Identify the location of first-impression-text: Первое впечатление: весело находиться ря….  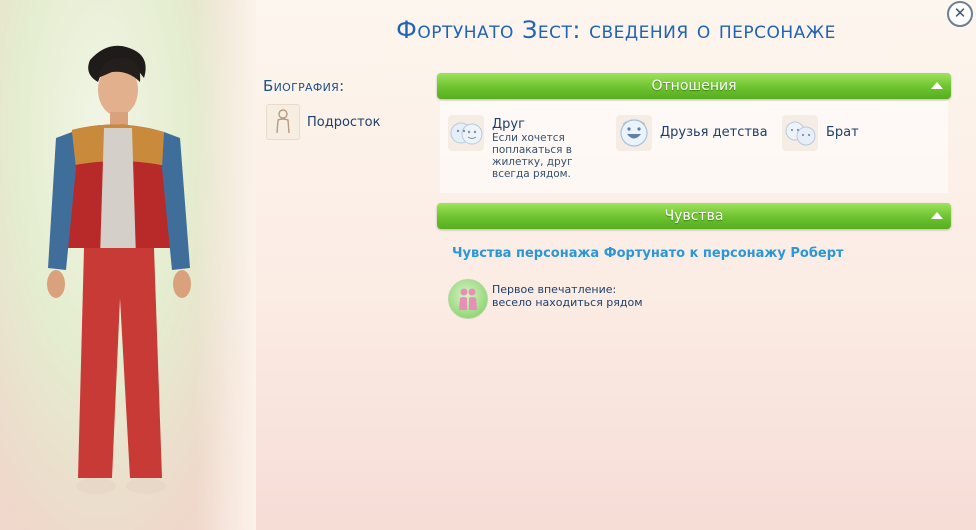
(567, 296).